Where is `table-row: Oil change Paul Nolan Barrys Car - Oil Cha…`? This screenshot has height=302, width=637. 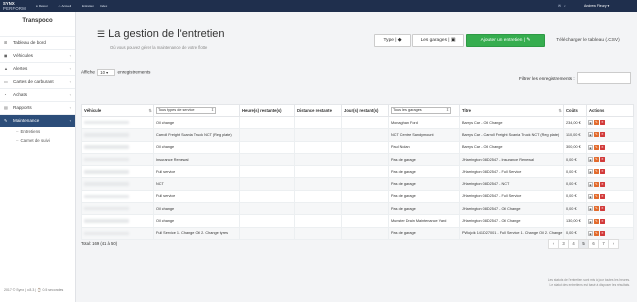
table-row: Oil change Paul Nolan Barrys Car - Oil Cha… is located at coordinates (357, 147).